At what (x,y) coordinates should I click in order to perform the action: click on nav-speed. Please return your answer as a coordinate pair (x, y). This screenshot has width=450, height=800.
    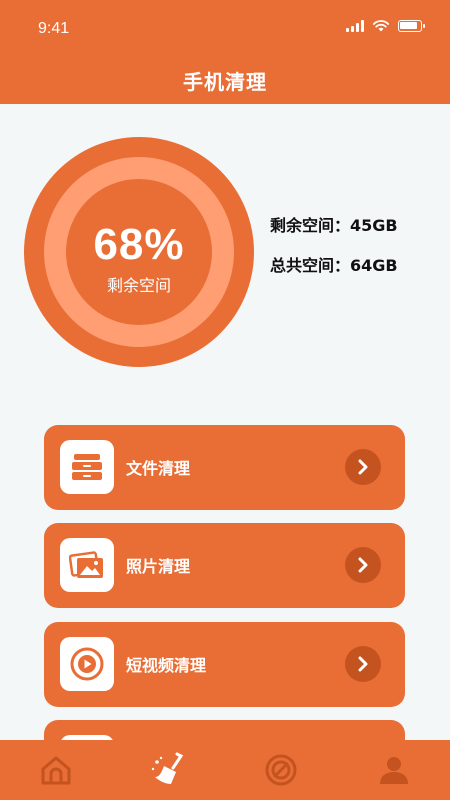
    Looking at the image, I should click on (281, 770).